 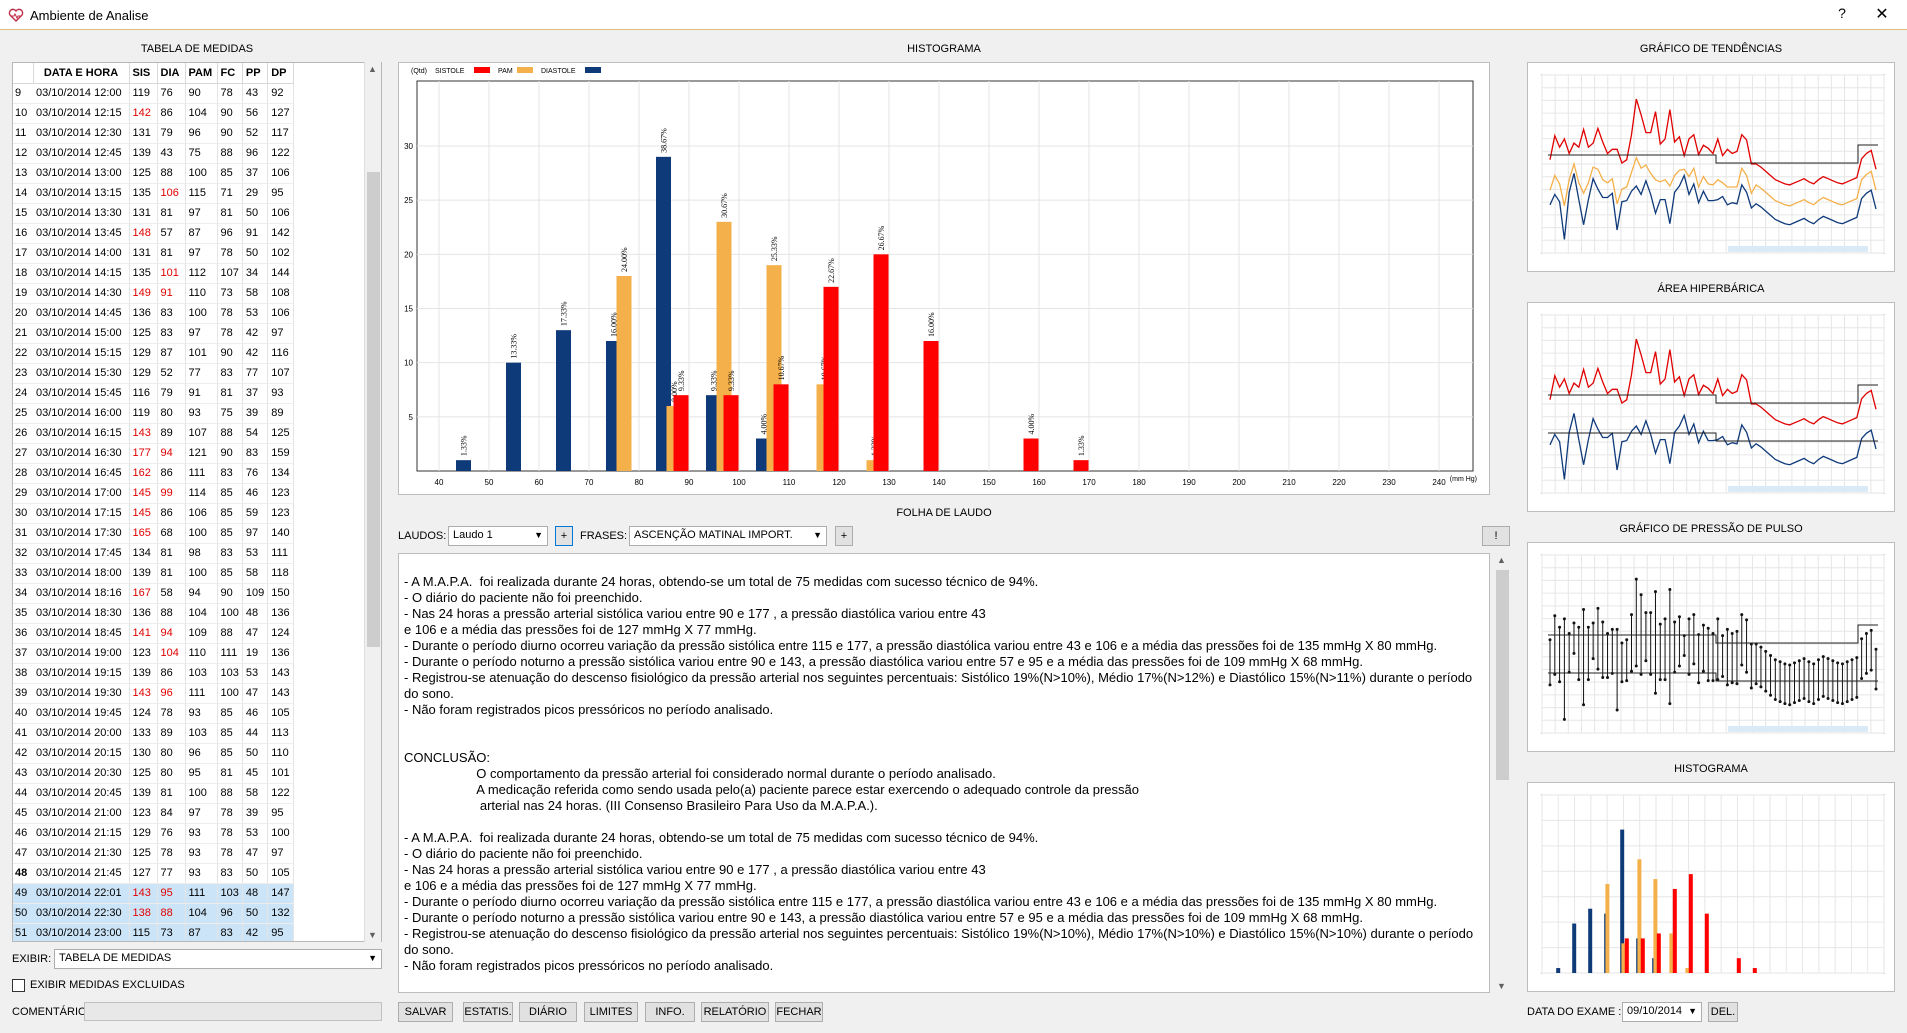 I want to click on table-row: 38 03/10/2014 19:15 139 86 103 103 53 143, so click(x=153, y=673).